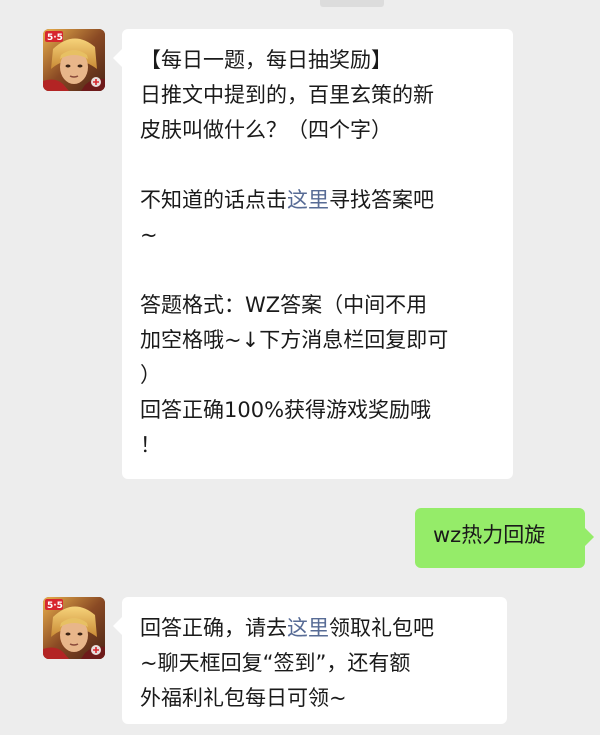 The image size is (600, 735). Describe the element at coordinates (287, 95) in the screenshot. I see `message-text-line: 日推文中提到的，百里玄策的新` at that location.